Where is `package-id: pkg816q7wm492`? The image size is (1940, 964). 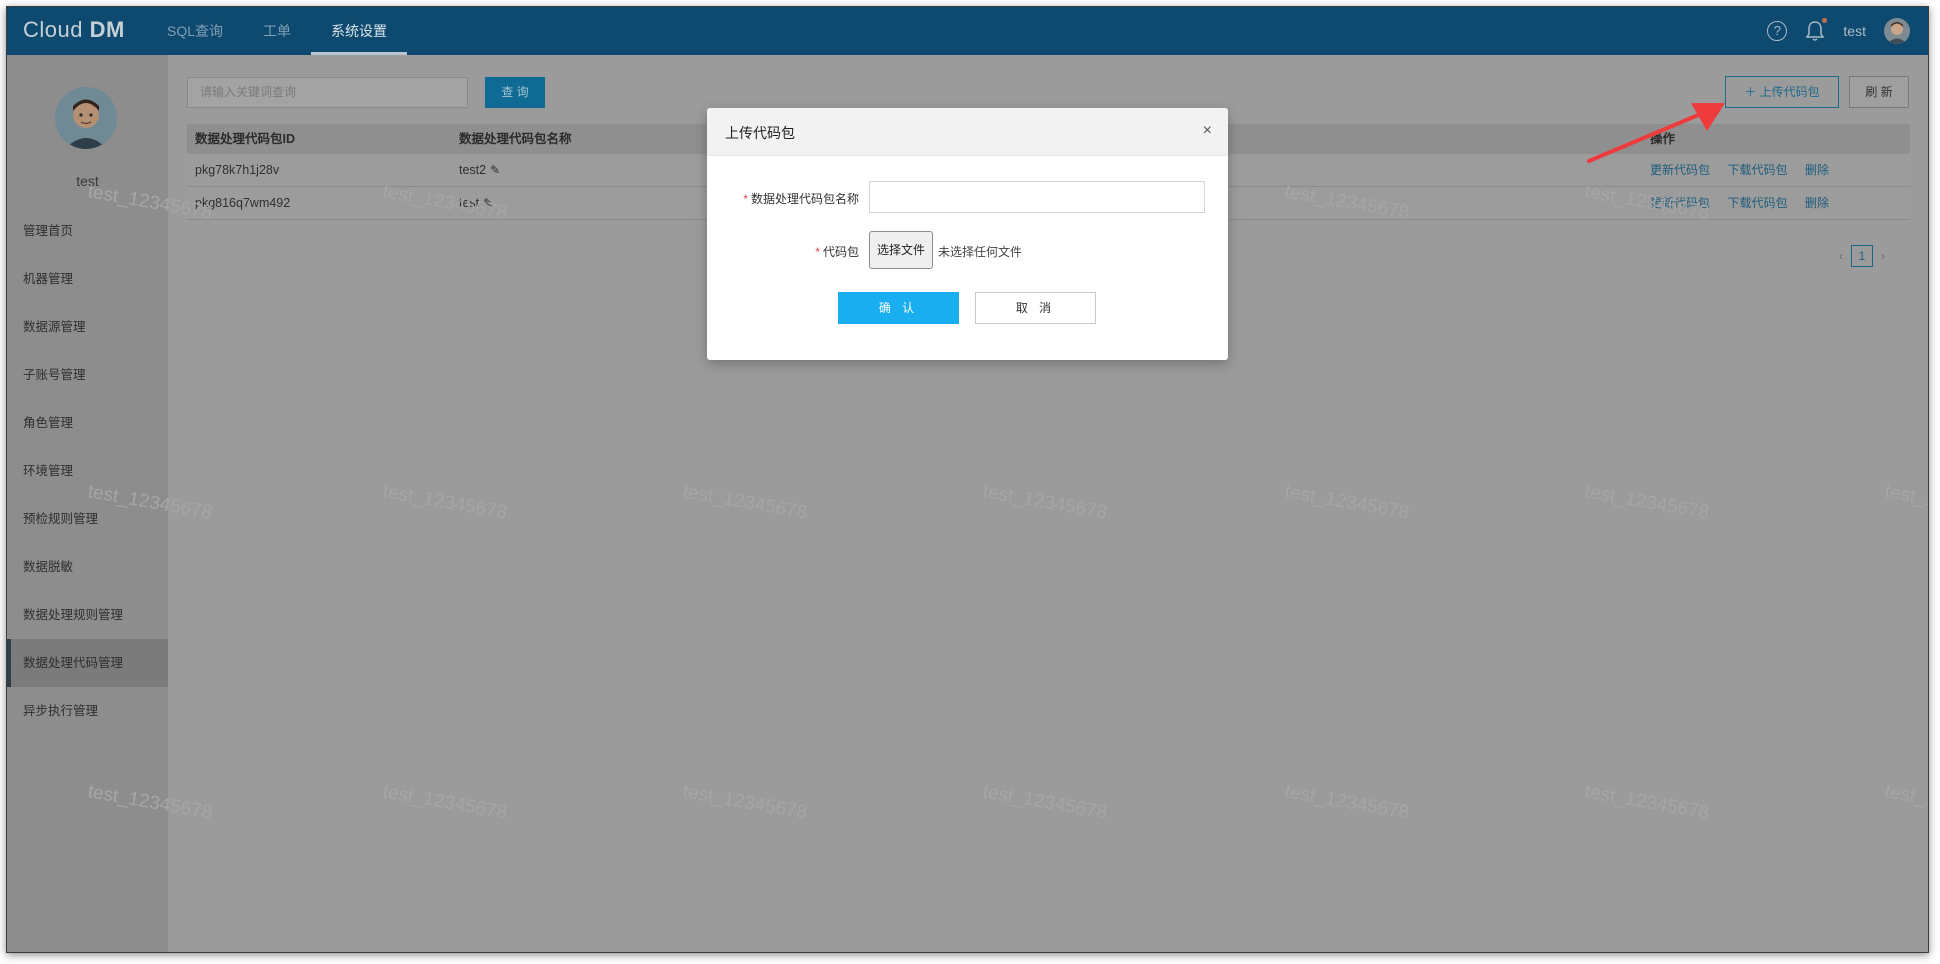 package-id: pkg816q7wm492 is located at coordinates (243, 203).